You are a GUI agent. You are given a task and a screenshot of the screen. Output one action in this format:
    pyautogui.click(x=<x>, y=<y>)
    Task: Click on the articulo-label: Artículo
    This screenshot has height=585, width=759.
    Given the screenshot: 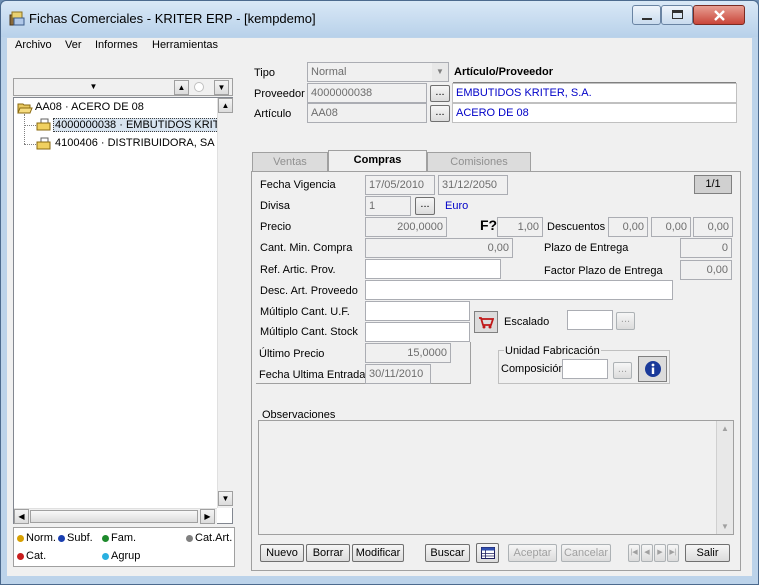 What is the action you would take?
    pyautogui.click(x=273, y=114)
    